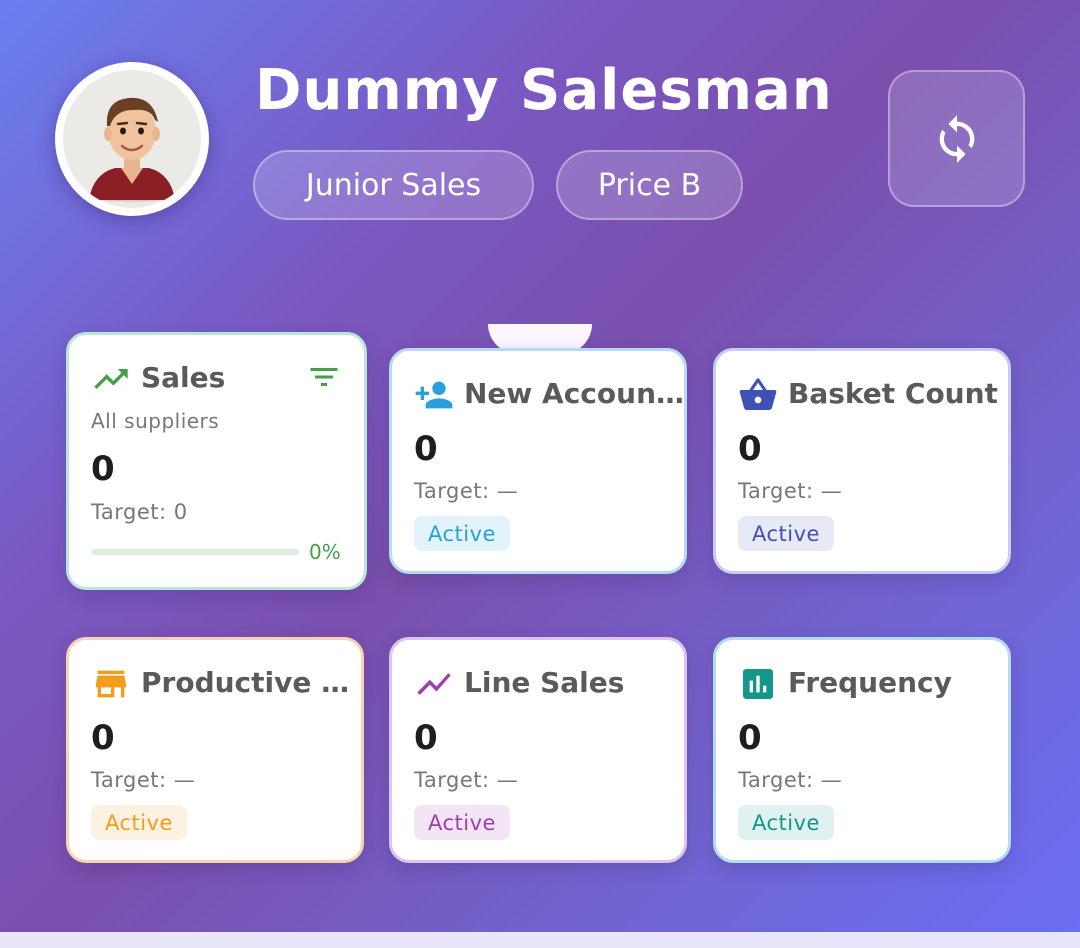  Describe the element at coordinates (466, 780) in the screenshot. I see `line-sales-target: Target: —` at that location.